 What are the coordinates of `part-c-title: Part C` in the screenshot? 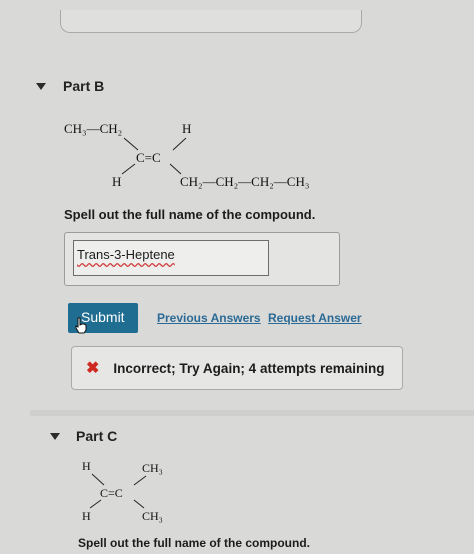 It's located at (97, 436).